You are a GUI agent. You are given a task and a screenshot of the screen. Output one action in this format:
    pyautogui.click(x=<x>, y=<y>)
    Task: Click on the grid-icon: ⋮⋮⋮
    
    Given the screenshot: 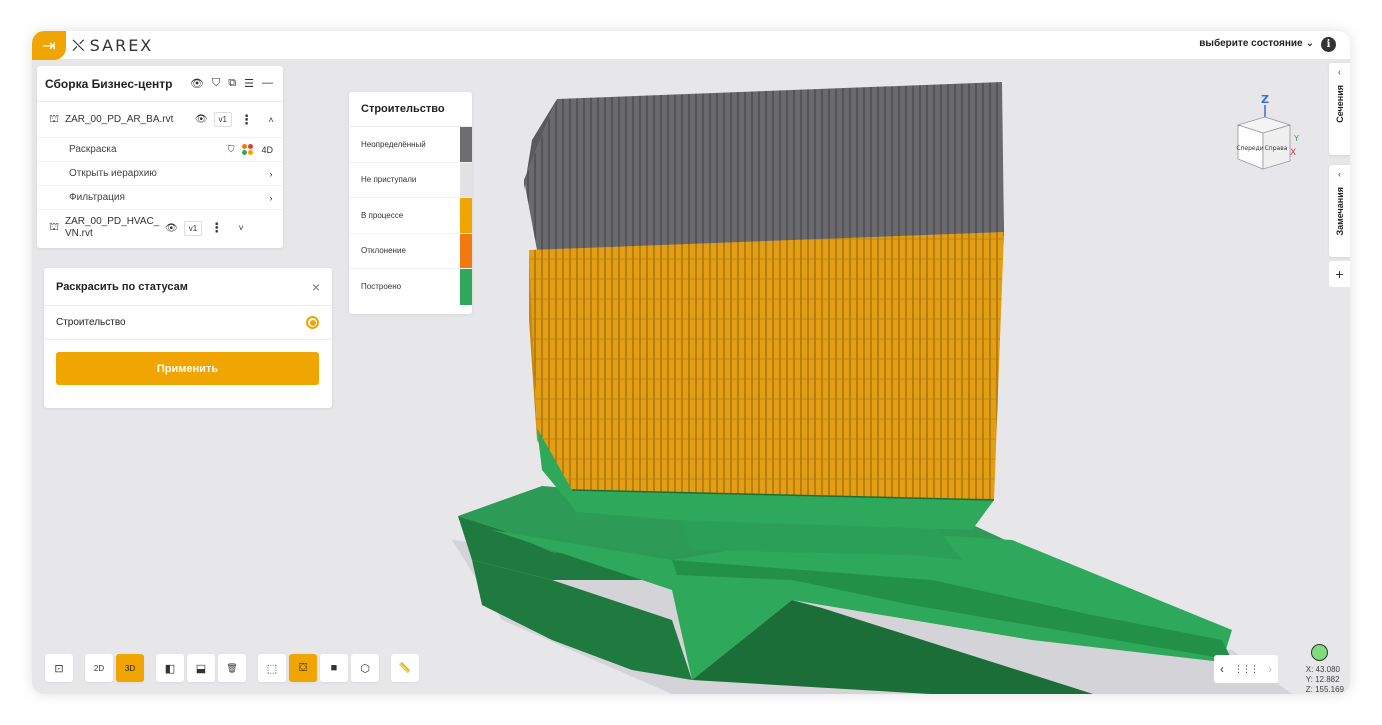 What is the action you would take?
    pyautogui.click(x=1246, y=669)
    